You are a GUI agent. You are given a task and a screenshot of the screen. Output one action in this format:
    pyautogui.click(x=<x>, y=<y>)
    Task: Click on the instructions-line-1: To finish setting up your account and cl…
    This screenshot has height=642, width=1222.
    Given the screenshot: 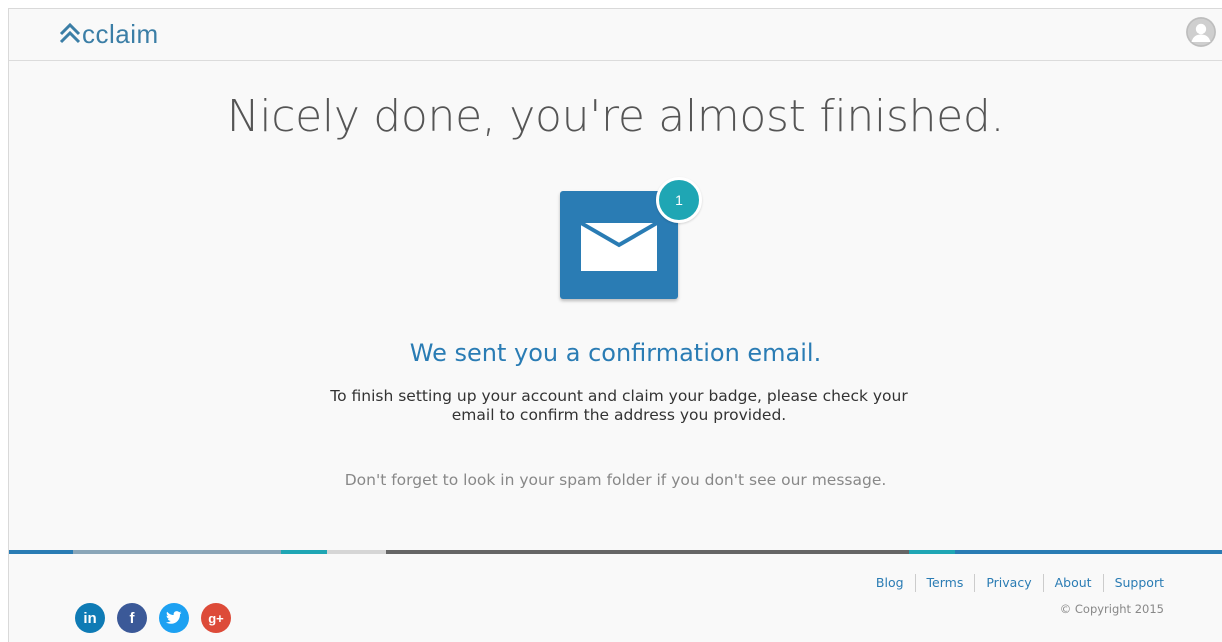 What is the action you would take?
    pyautogui.click(x=619, y=396)
    